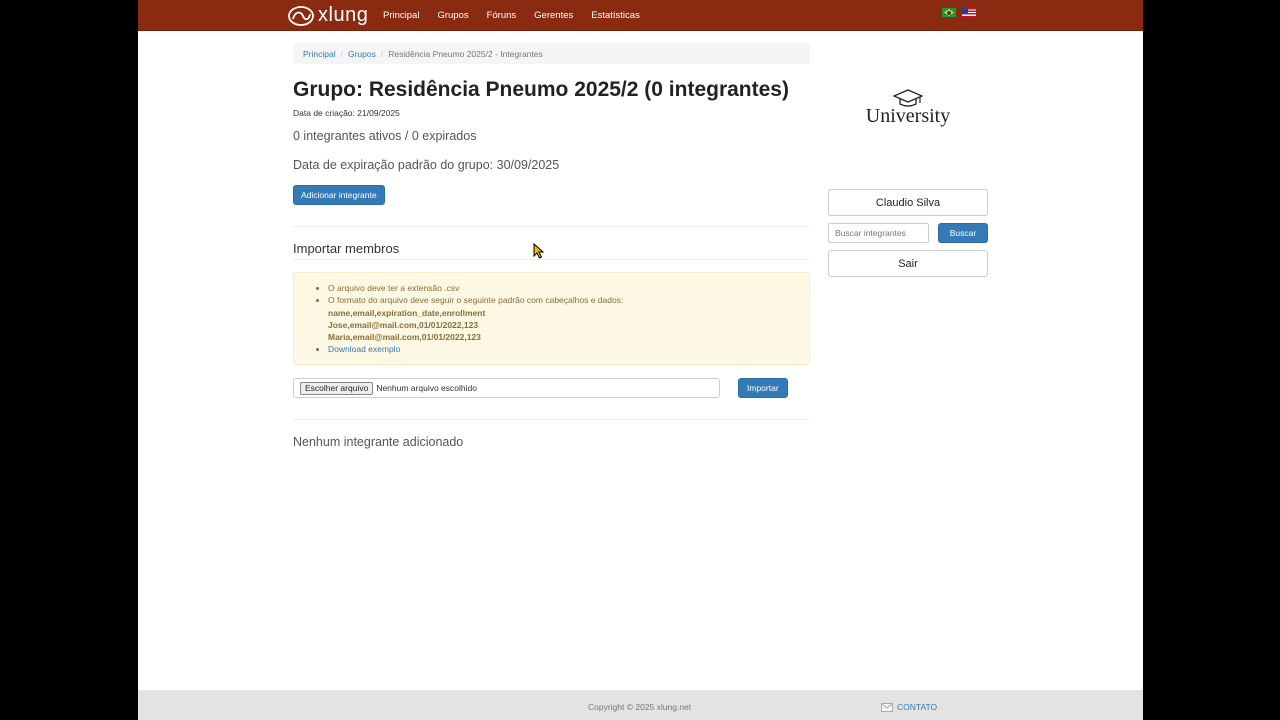  I want to click on instruction-download: Download exemplo, so click(563, 349).